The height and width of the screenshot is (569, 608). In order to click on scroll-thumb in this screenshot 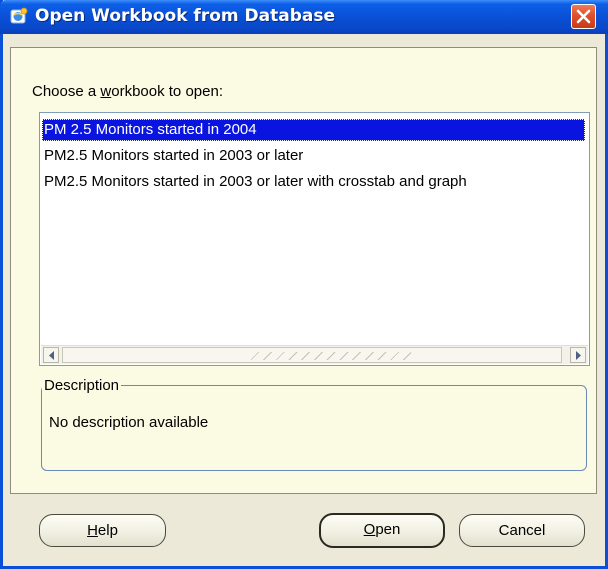, I will do `click(312, 355)`.